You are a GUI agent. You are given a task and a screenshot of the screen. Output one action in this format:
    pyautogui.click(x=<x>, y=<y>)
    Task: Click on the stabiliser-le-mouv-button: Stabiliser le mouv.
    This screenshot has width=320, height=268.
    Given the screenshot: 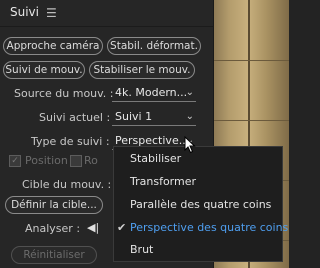 What is the action you would take?
    pyautogui.click(x=142, y=70)
    